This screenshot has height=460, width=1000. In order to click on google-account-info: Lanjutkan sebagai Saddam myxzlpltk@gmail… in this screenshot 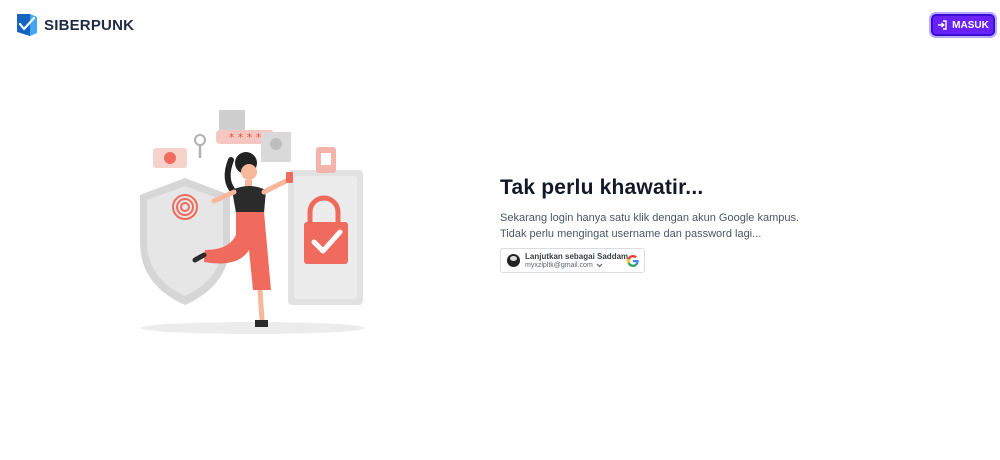, I will do `click(576, 261)`.